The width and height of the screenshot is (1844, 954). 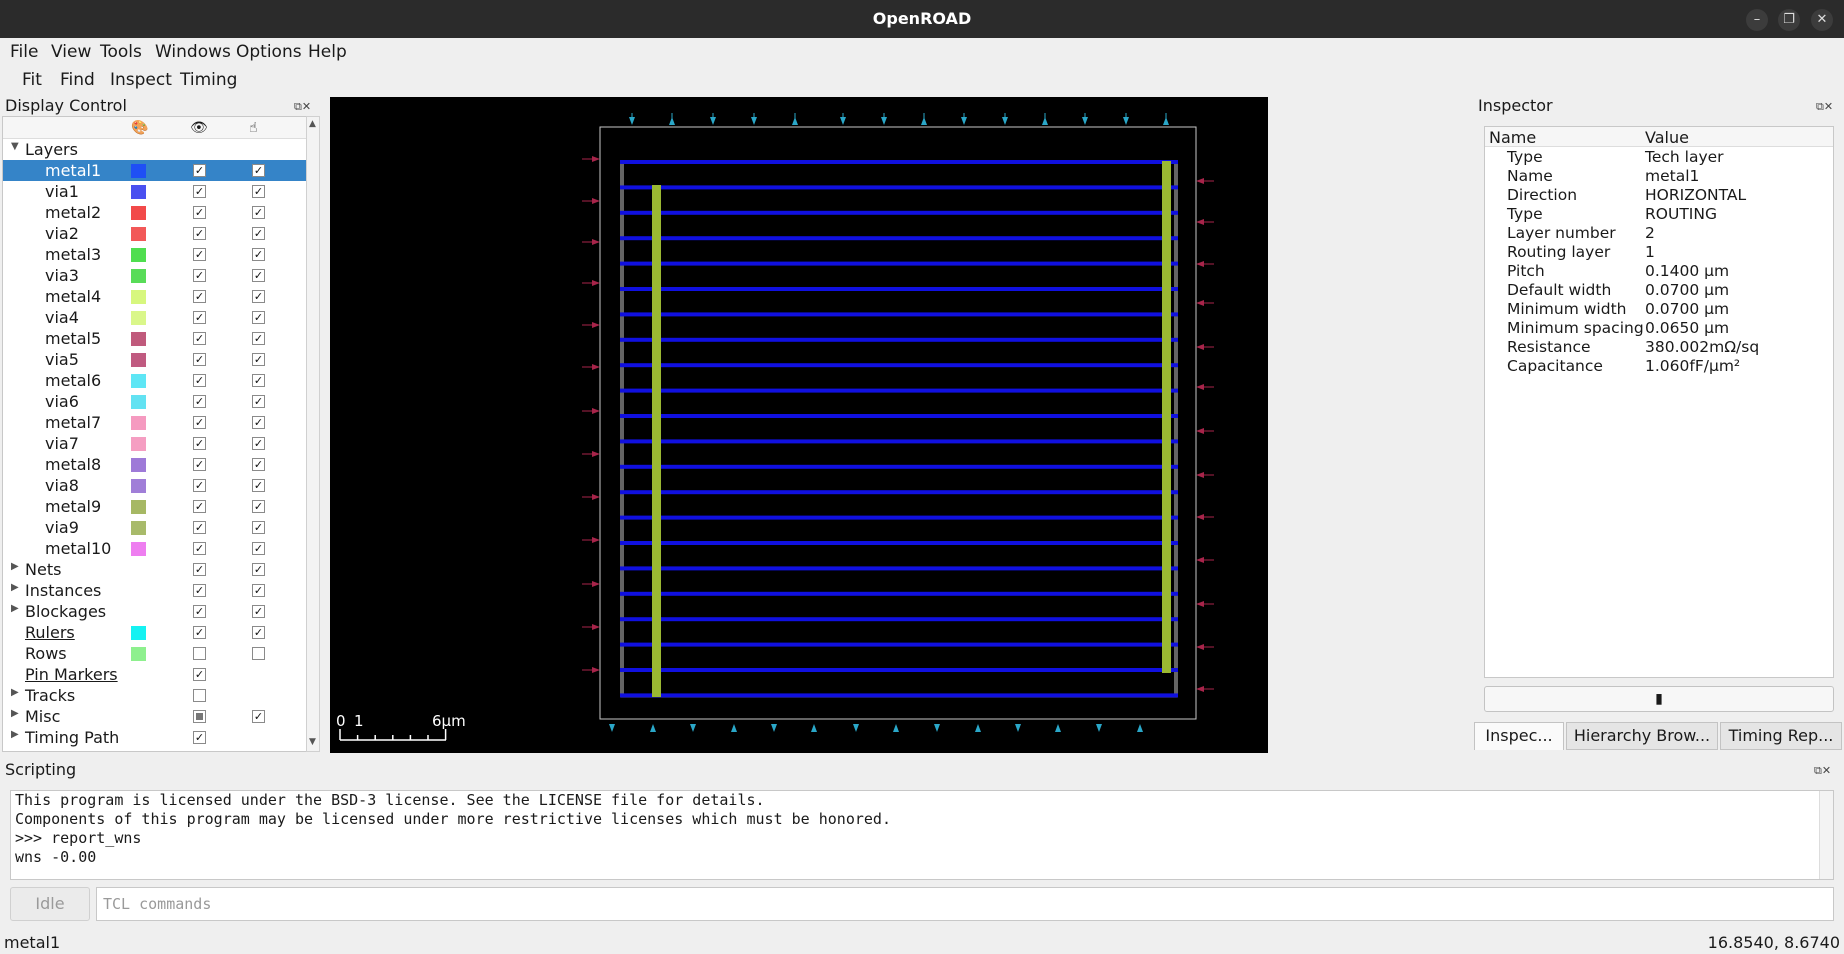 I want to click on inspector-row: Minimum spacing 0.0650 μm, so click(x=1659, y=328).